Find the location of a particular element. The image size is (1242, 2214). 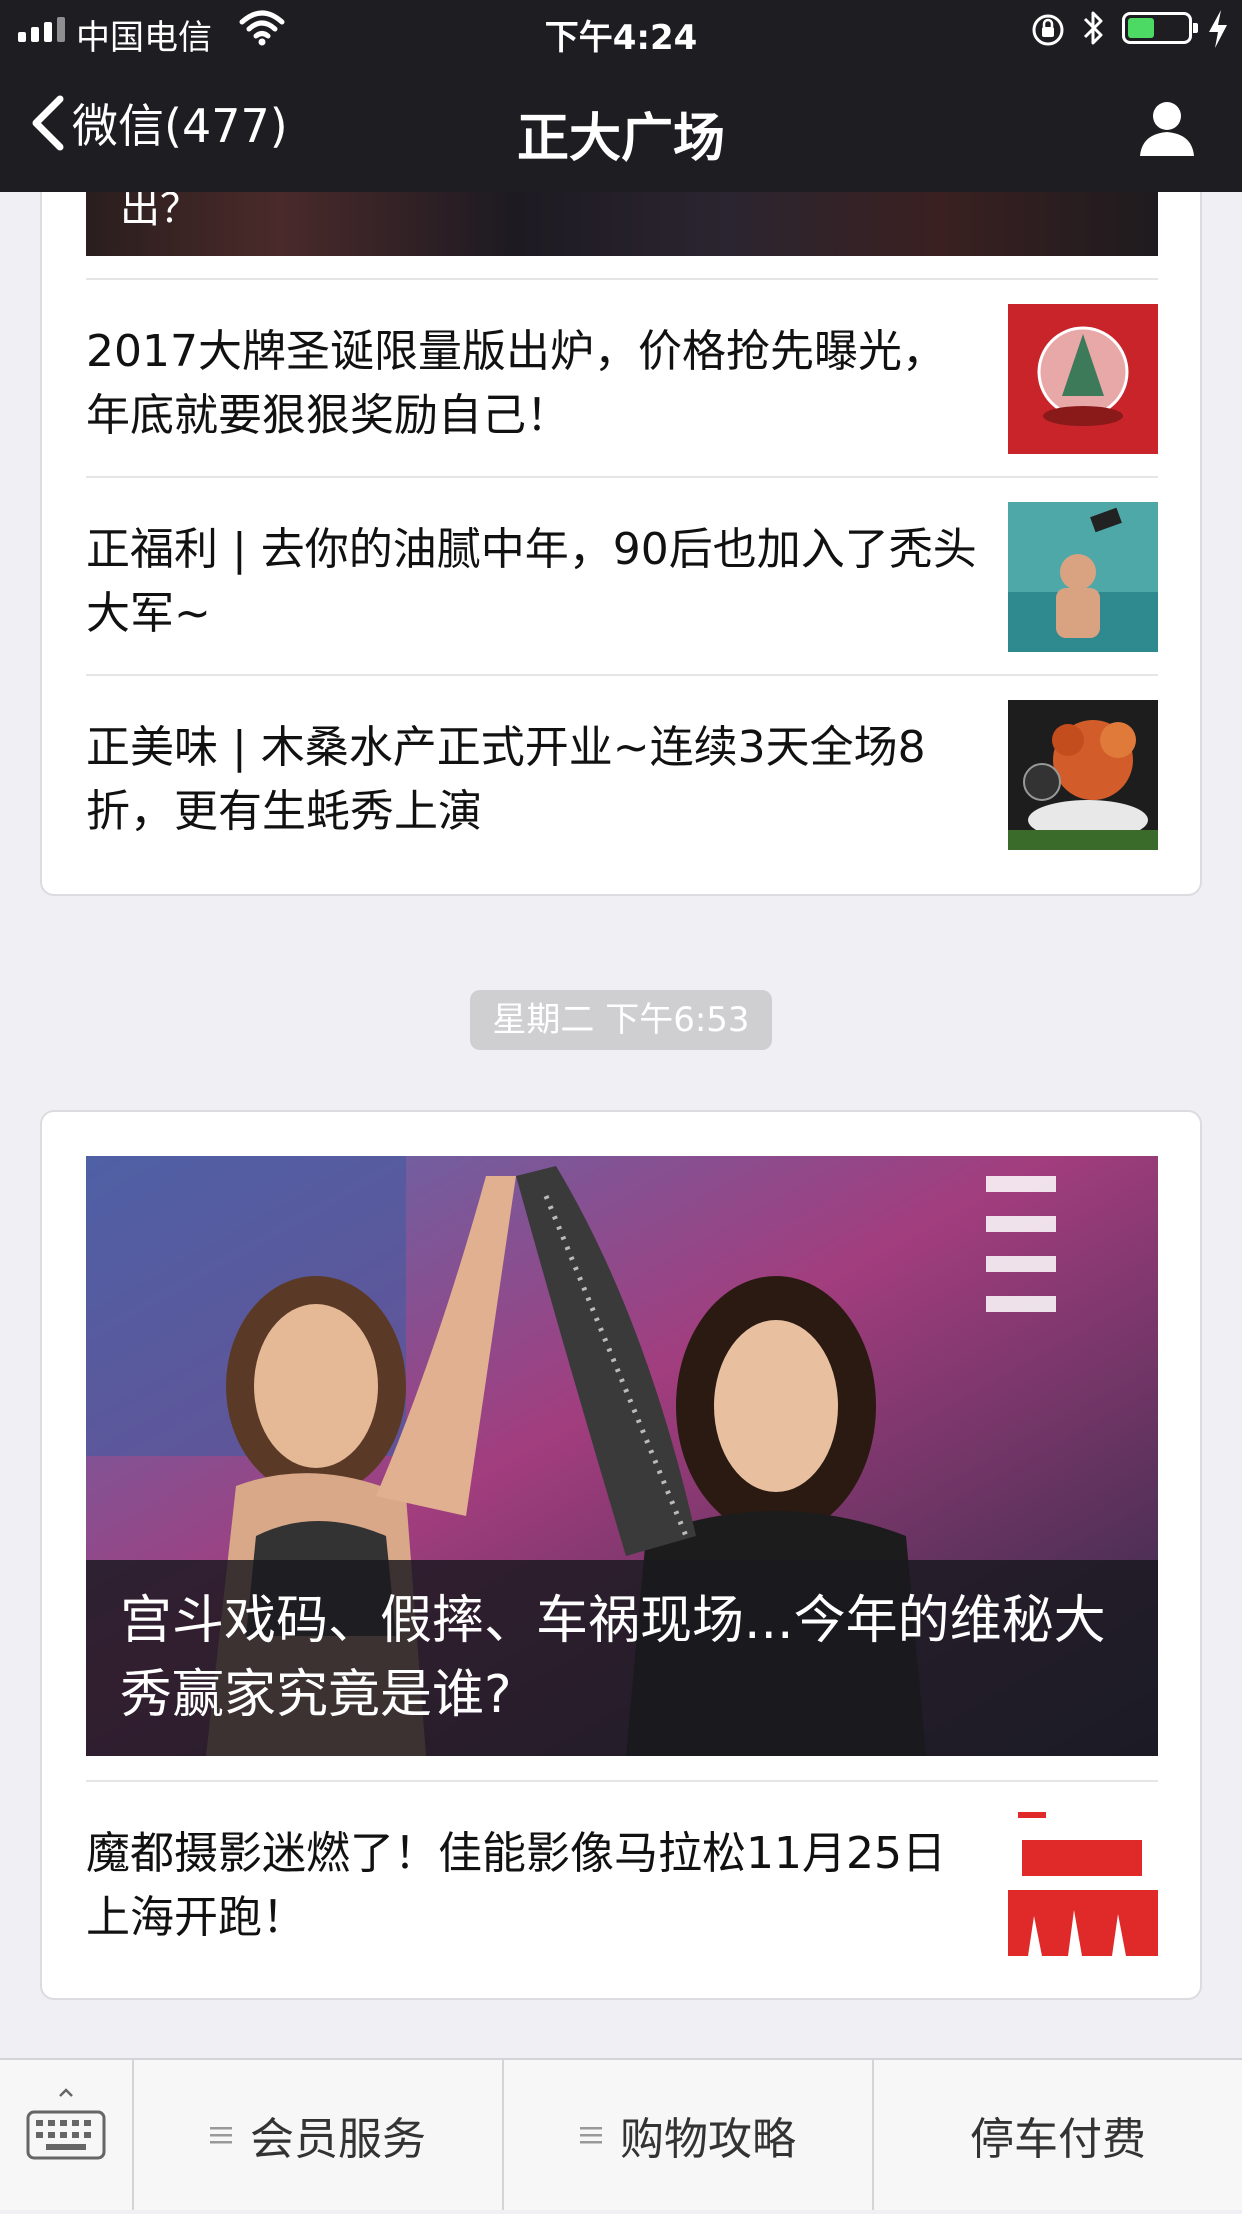

article-item: 2017大牌圣诞限量版出炉，价格抢先曝光，年底就要狠狠奖励自己！ is located at coordinates (622, 378).